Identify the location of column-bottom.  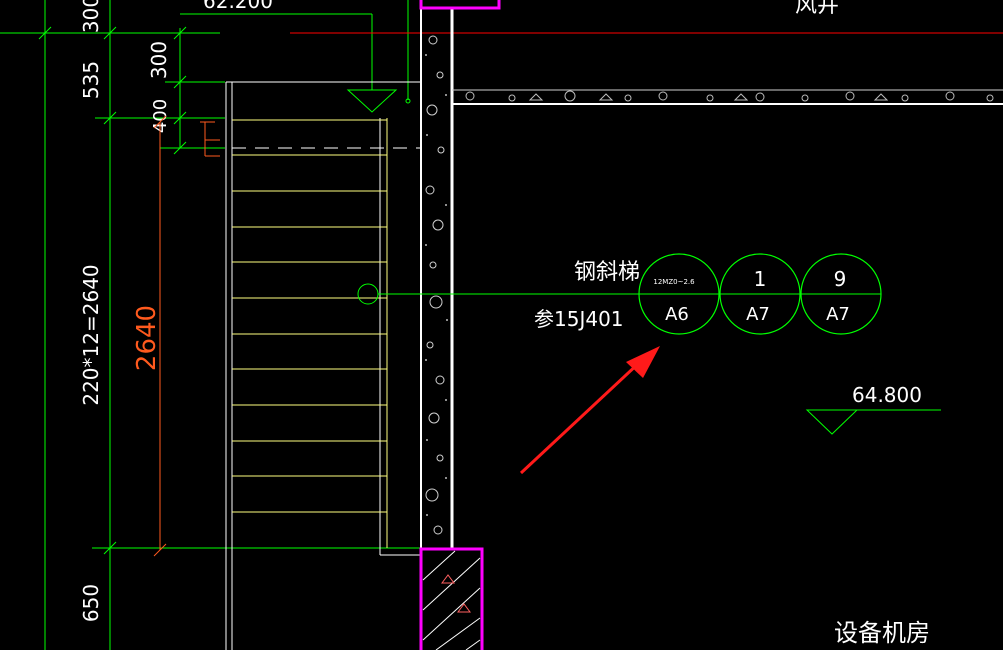
(451, 598).